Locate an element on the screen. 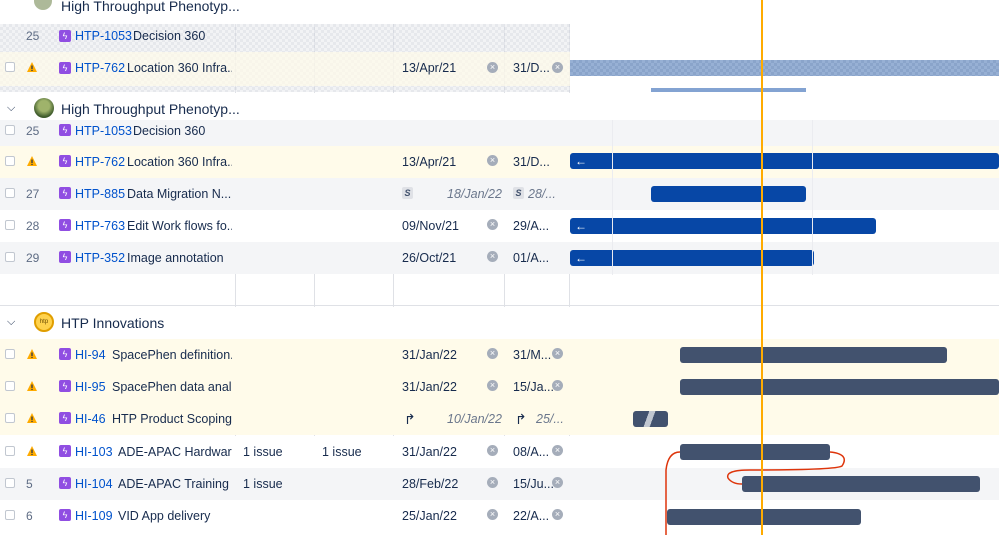 Image resolution: width=999 pixels, height=535 pixels. start-date: 25/Jan/22 is located at coordinates (429, 516).